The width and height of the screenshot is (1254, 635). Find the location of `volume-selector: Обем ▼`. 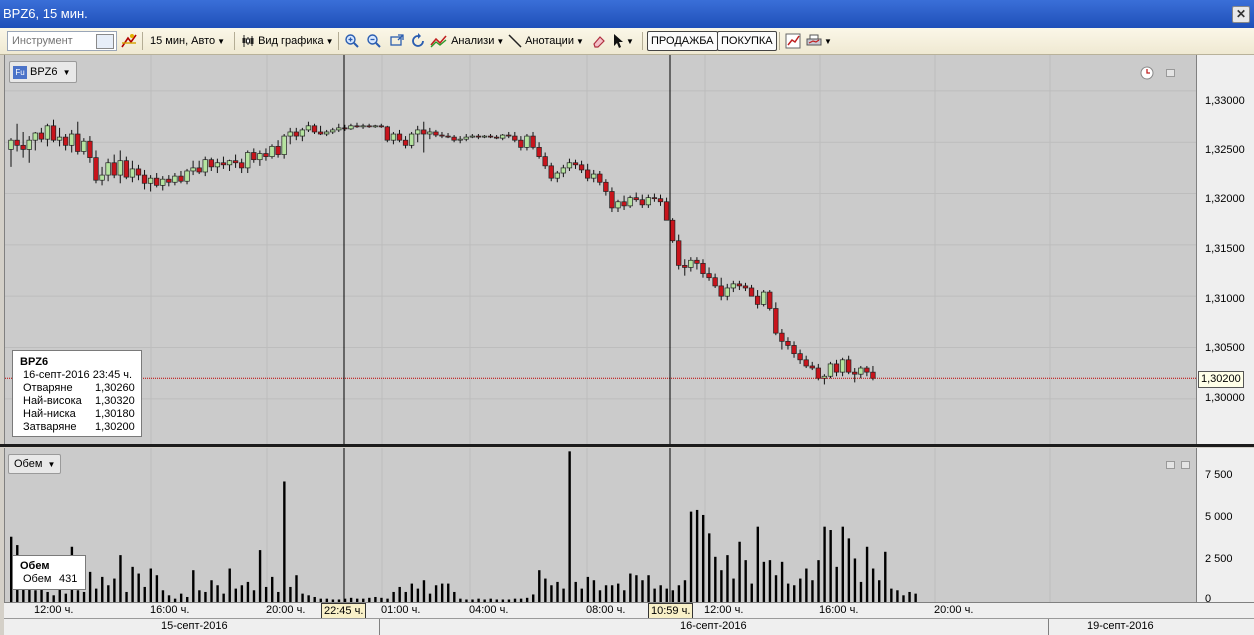

volume-selector: Обем ▼ is located at coordinates (35, 464).